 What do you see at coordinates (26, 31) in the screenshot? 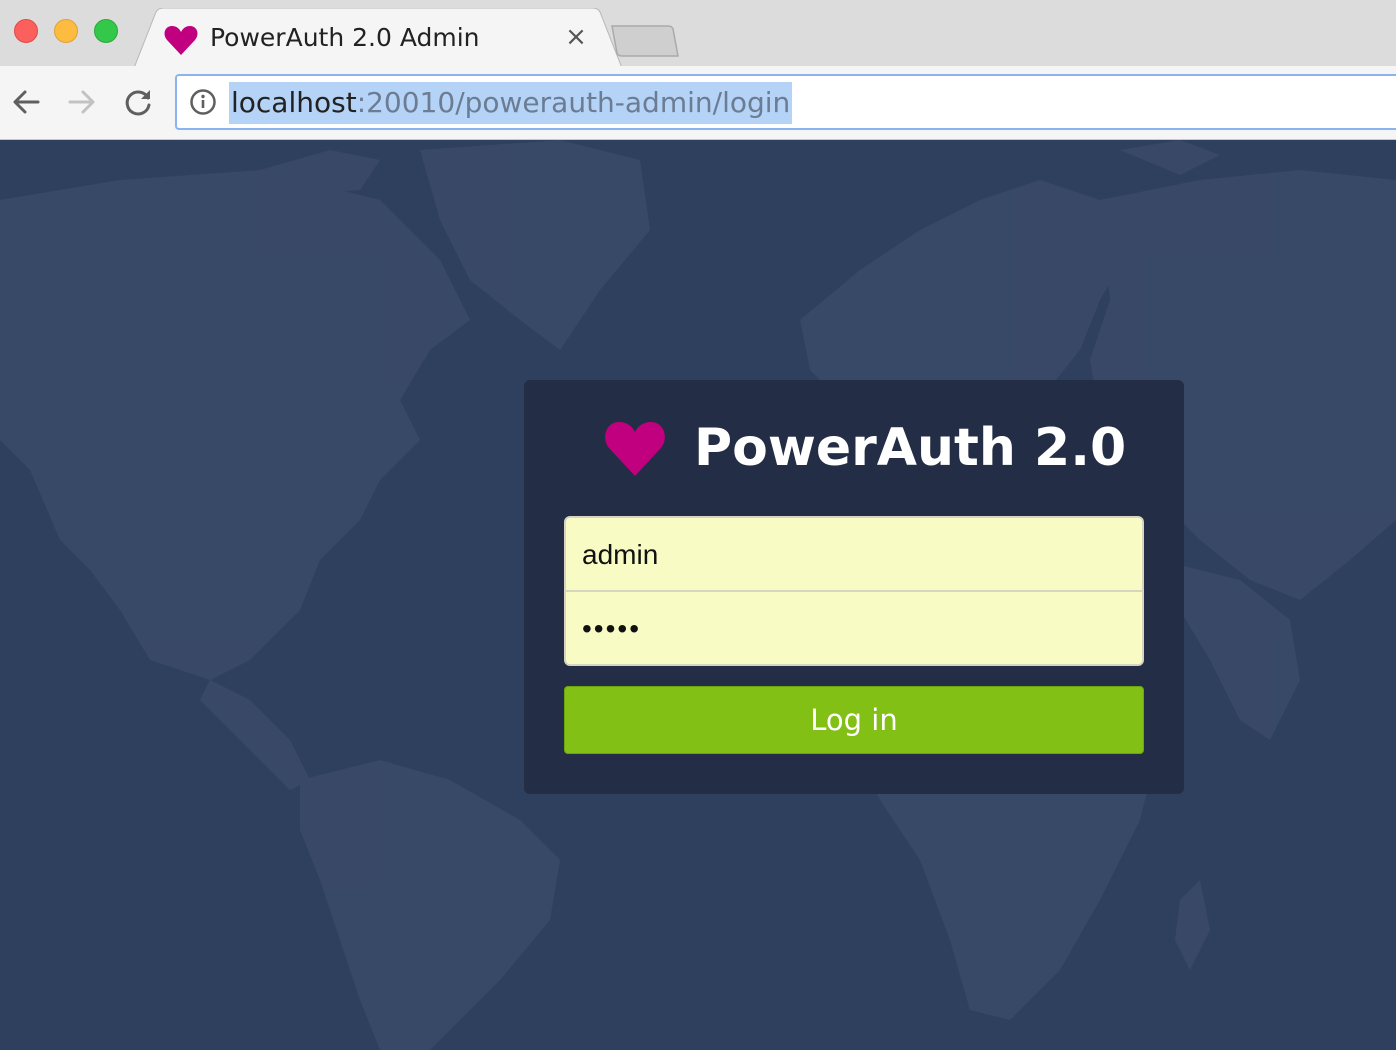
I see `window-close-button` at bounding box center [26, 31].